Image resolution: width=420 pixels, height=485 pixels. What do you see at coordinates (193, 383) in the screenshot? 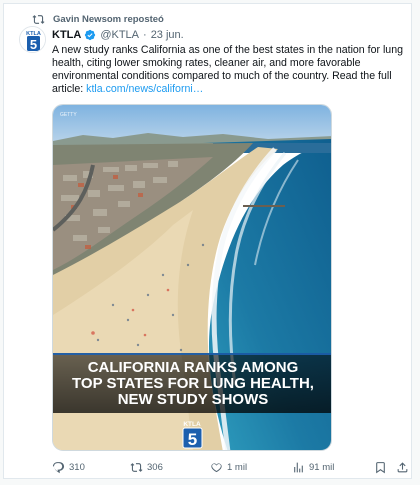
I see `headline-line-2: TOP STATES FOR LUNG HEALTH,` at bounding box center [193, 383].